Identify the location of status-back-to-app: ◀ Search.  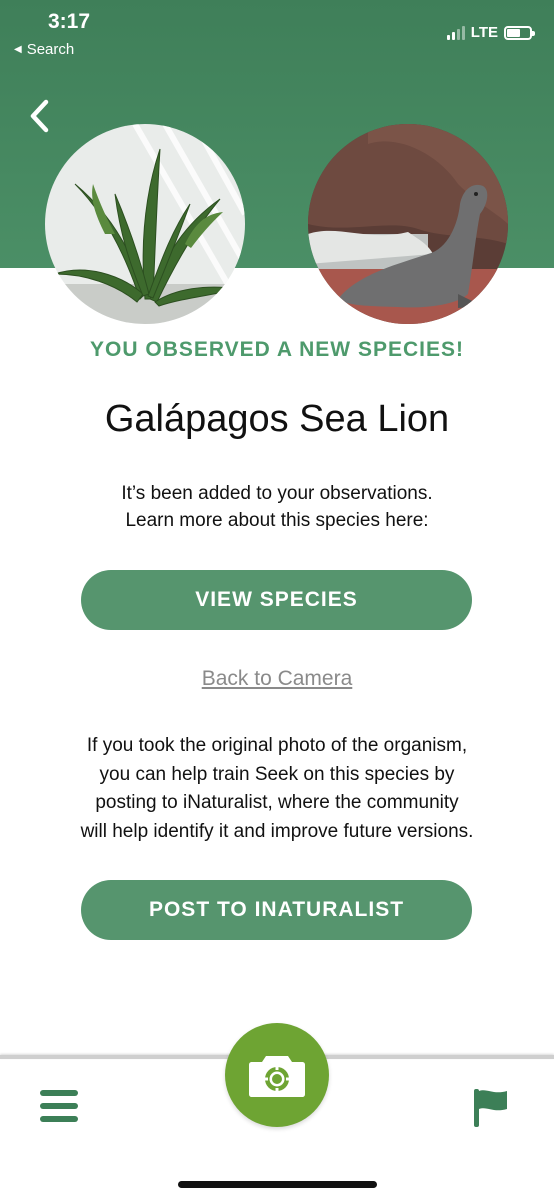
(44, 49).